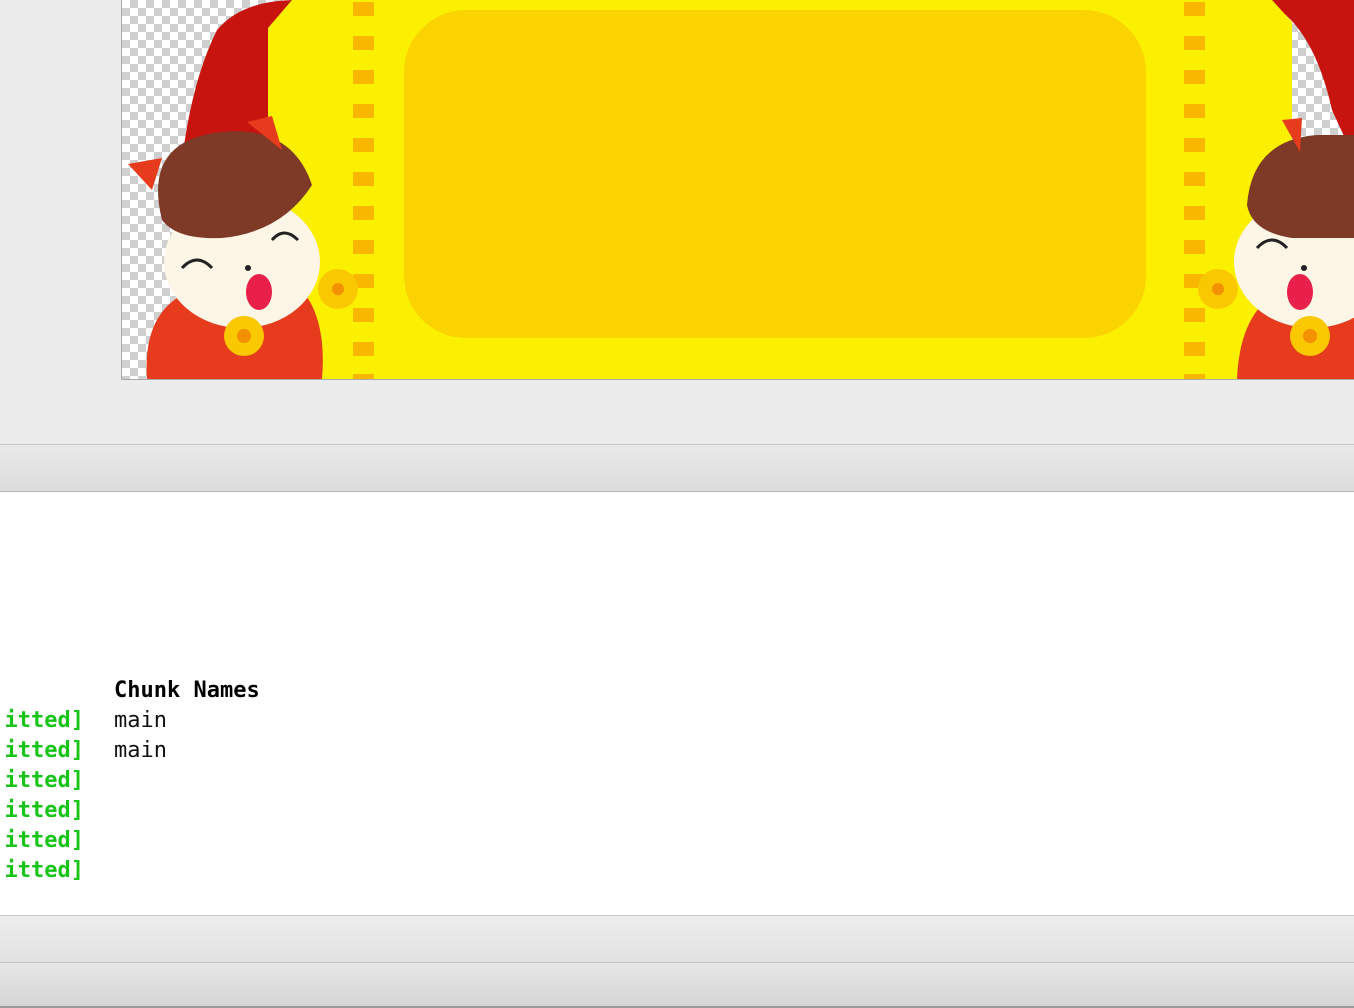  What do you see at coordinates (677, 939) in the screenshot?
I see `terminal-toolbar` at bounding box center [677, 939].